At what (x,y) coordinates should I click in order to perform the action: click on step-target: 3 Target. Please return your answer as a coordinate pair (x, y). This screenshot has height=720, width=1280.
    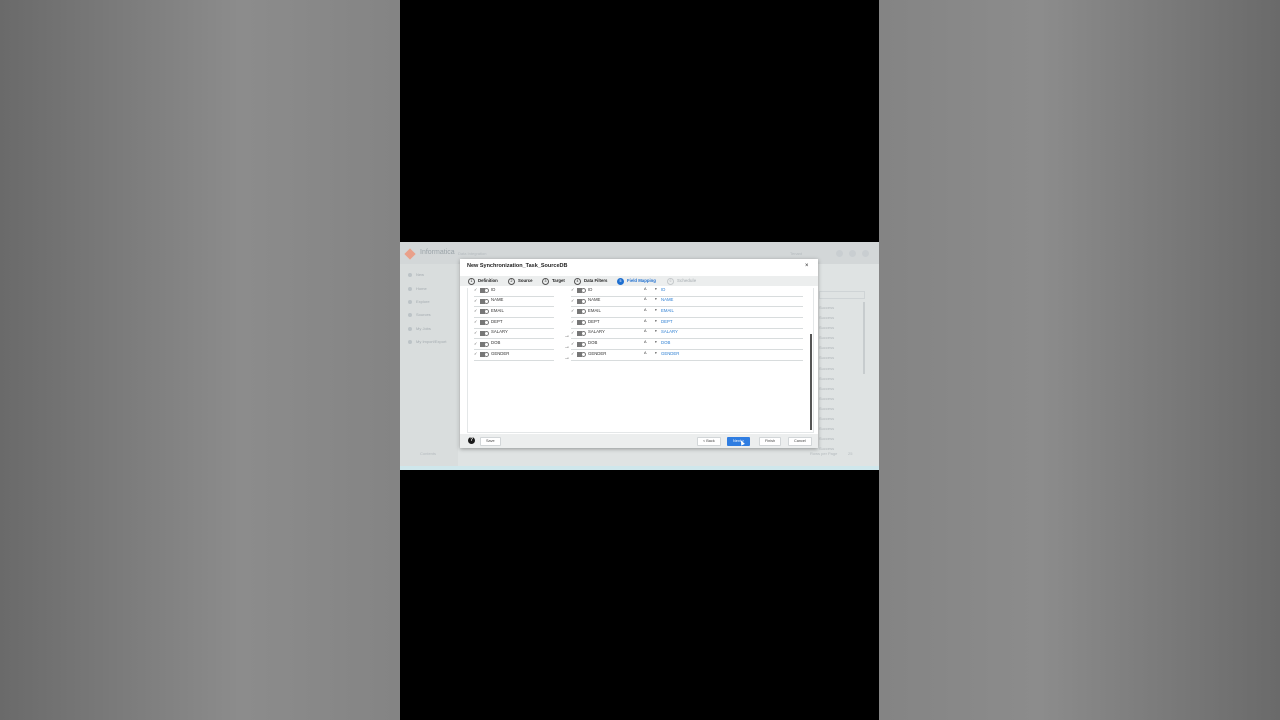
    Looking at the image, I should click on (553, 281).